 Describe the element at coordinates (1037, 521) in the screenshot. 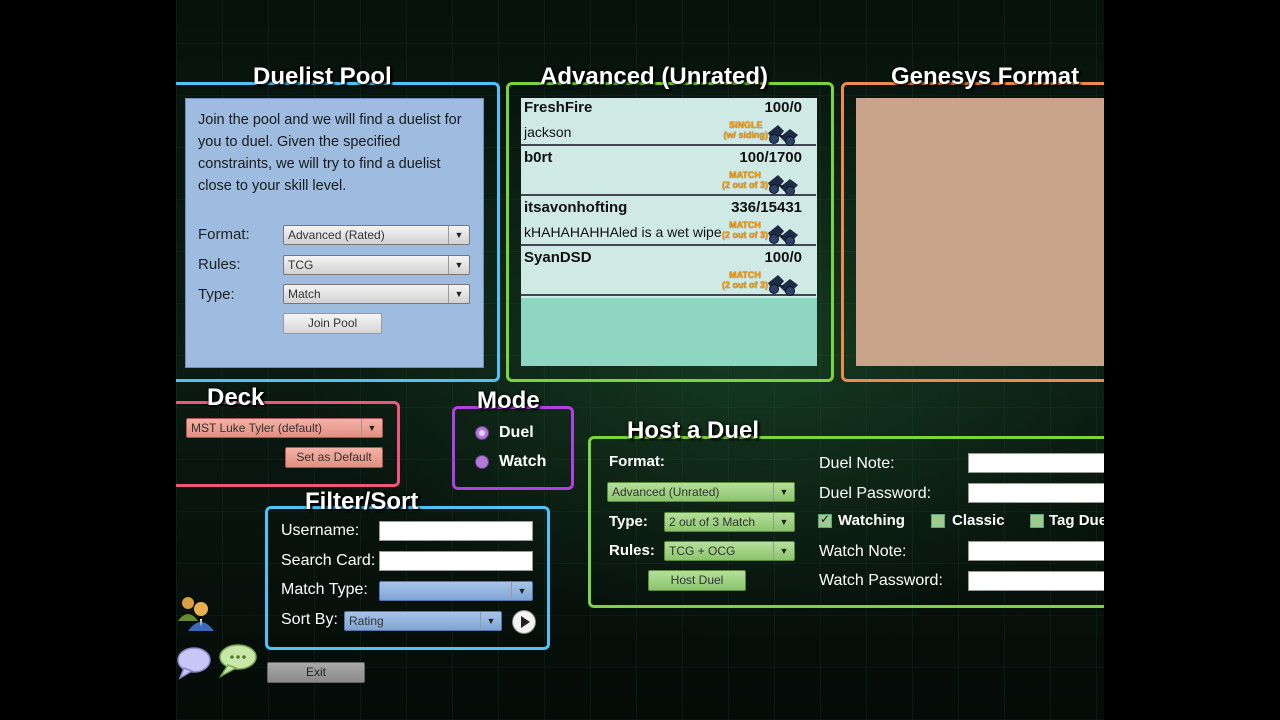

I see `tag-duel-checkbox` at that location.